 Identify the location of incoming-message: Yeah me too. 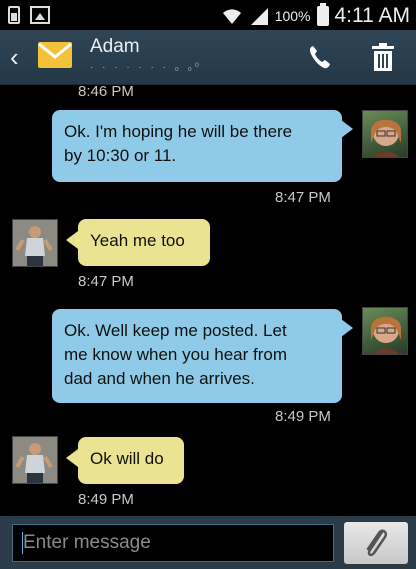
(144, 242).